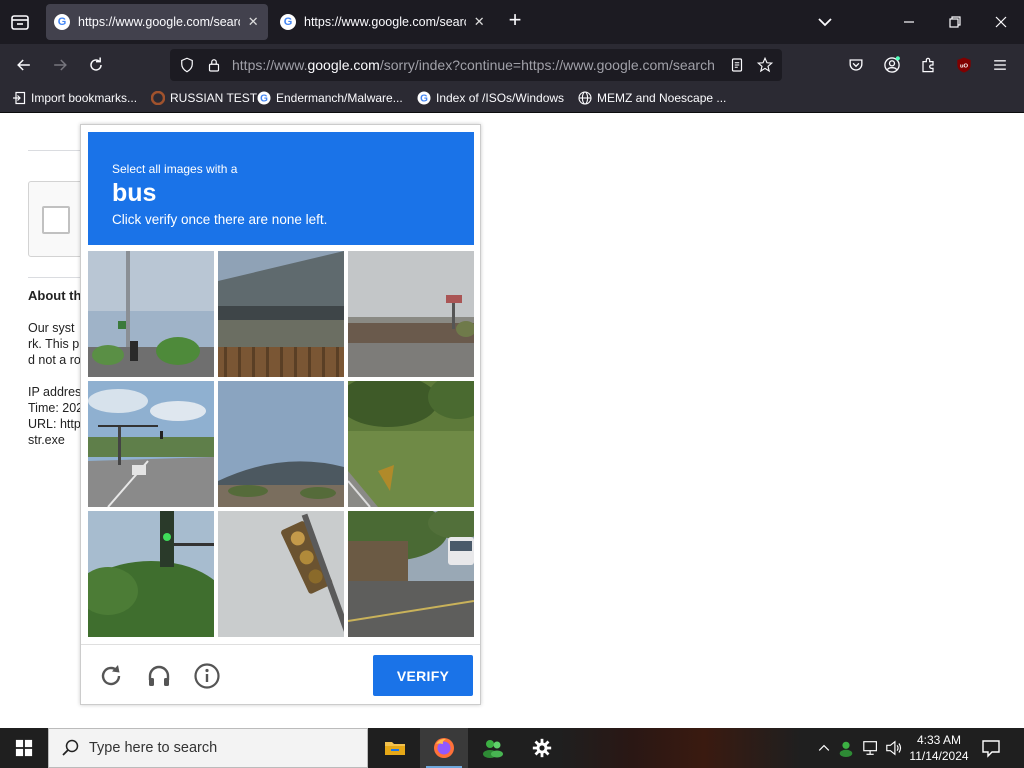 The image size is (1024, 768). What do you see at coordinates (395, 748) in the screenshot?
I see `file-explorer-icon` at bounding box center [395, 748].